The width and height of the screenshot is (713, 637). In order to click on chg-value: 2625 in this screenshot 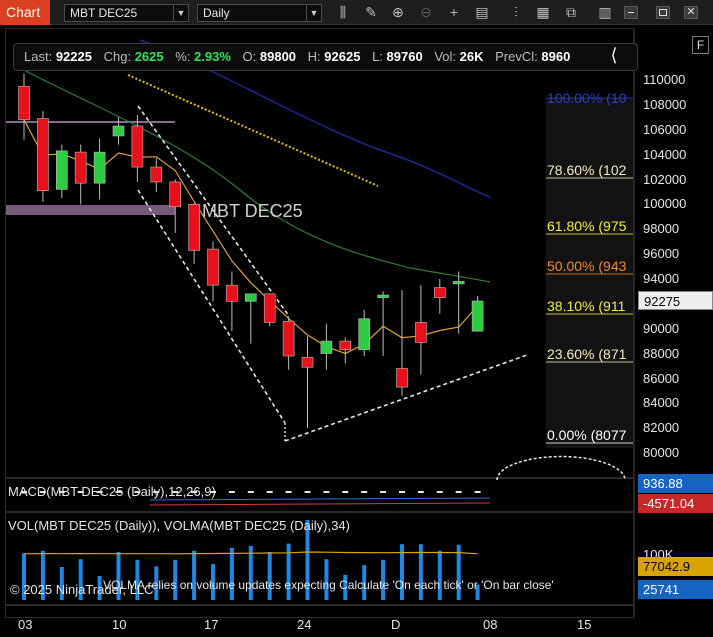, I will do `click(149, 56)`.